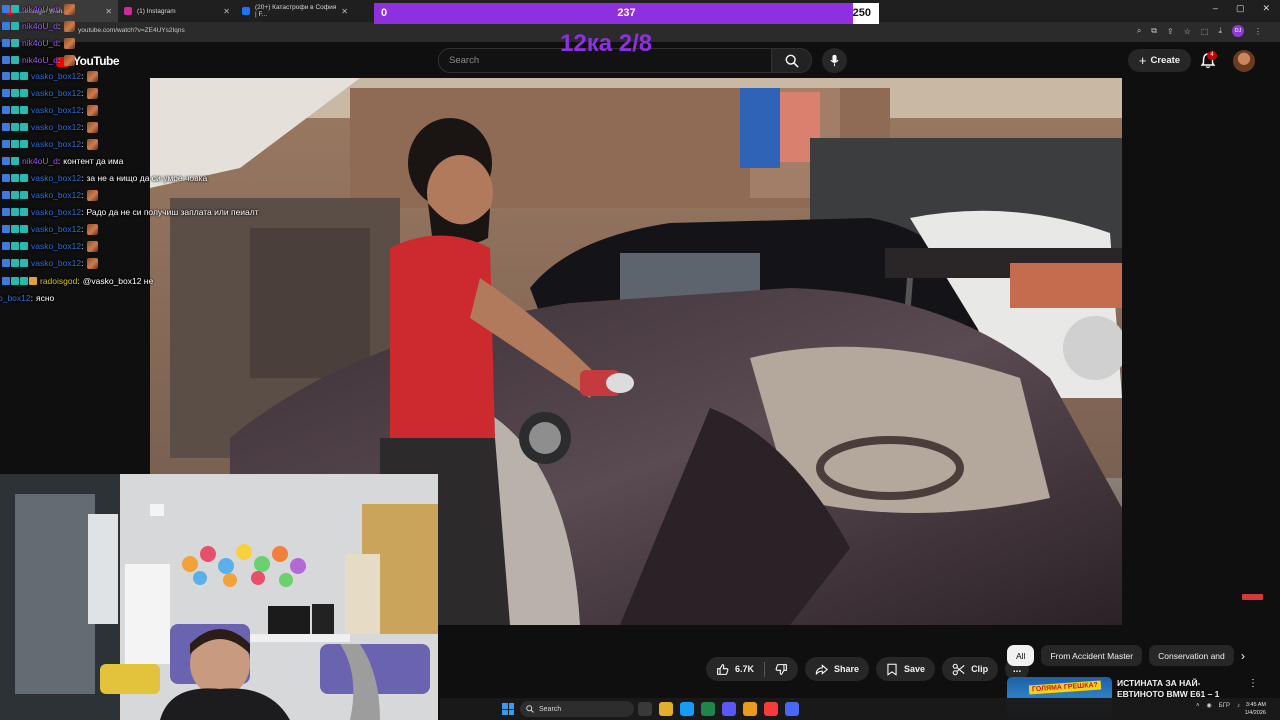 This screenshot has width=1280, height=720. I want to click on microphone-icon, so click(834, 60).